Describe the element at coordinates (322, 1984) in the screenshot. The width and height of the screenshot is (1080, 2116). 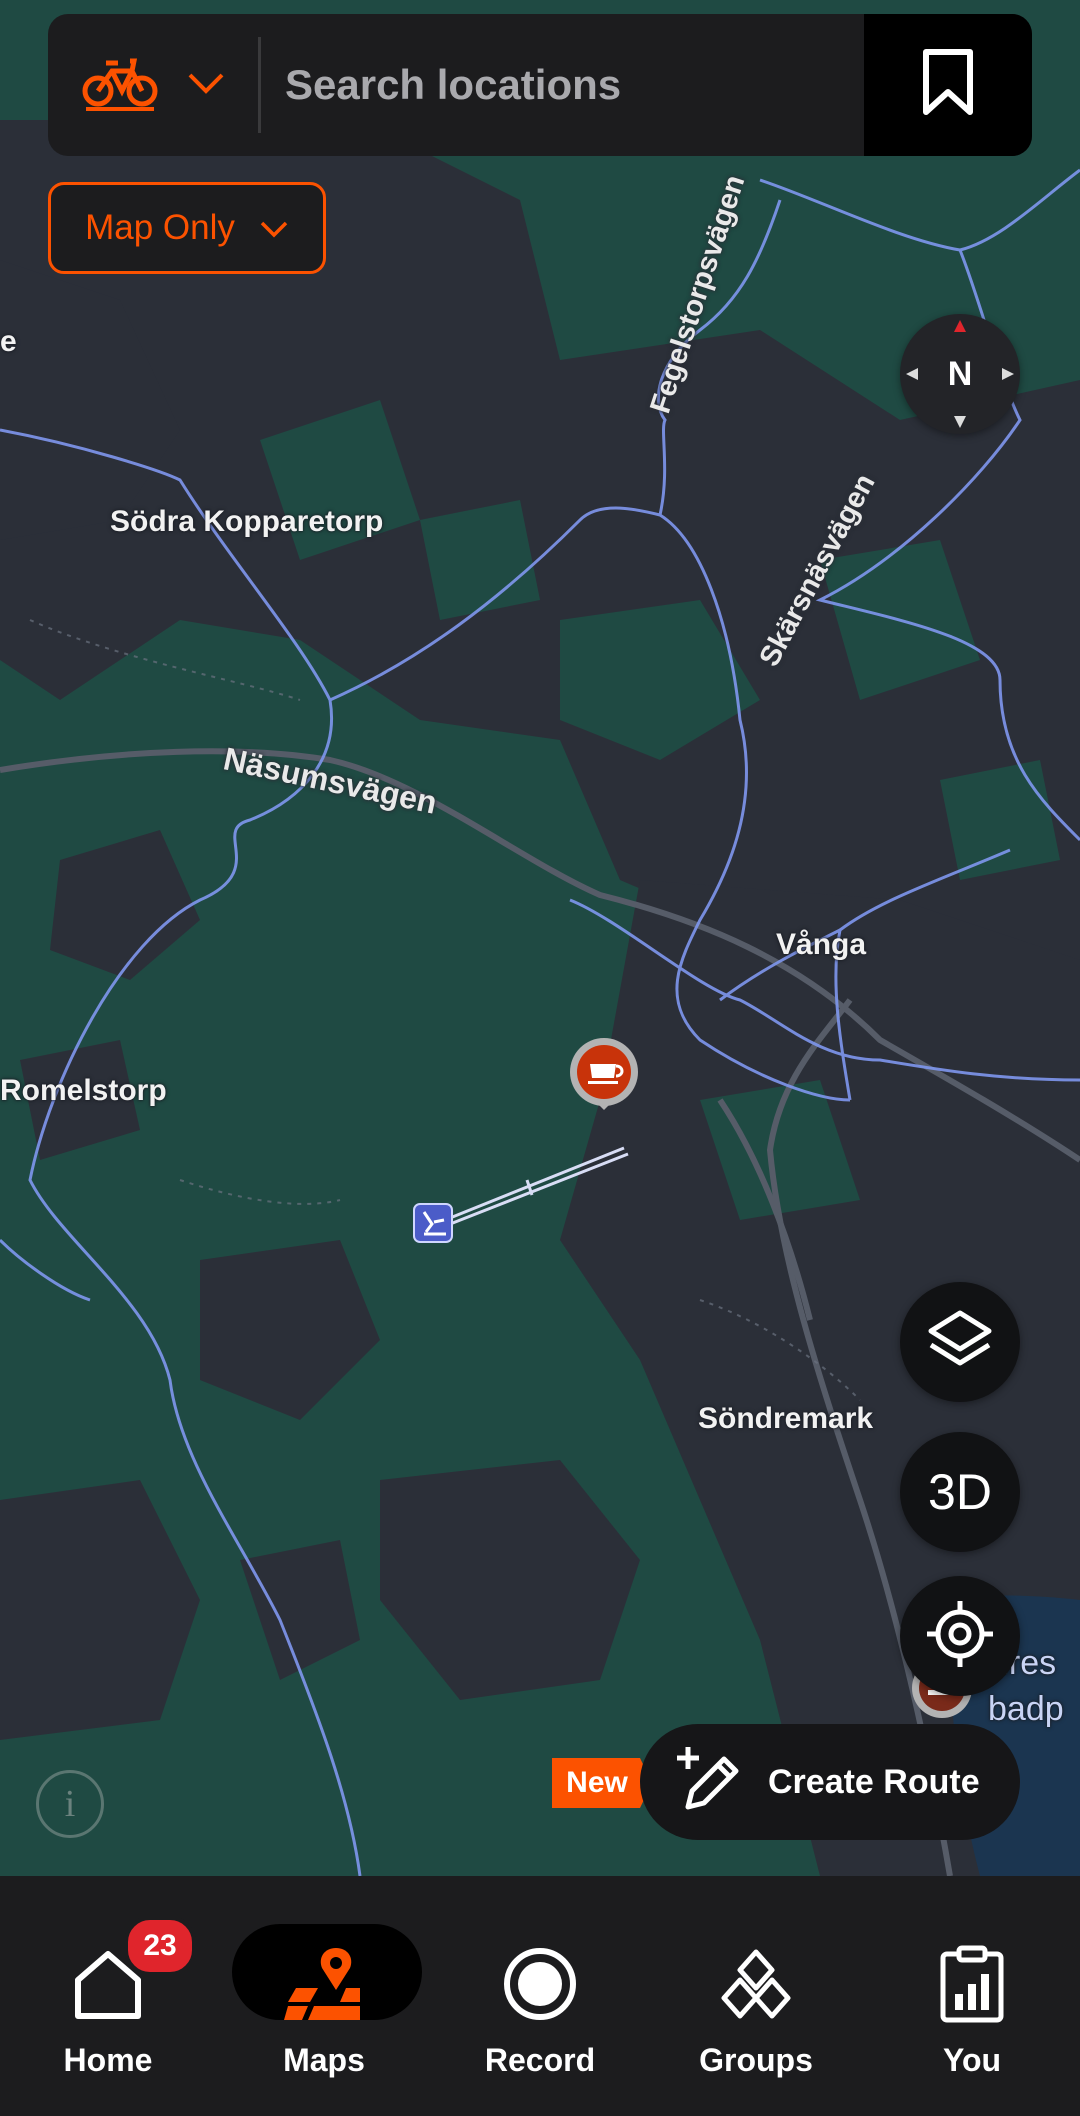
I see `maps-icon` at that location.